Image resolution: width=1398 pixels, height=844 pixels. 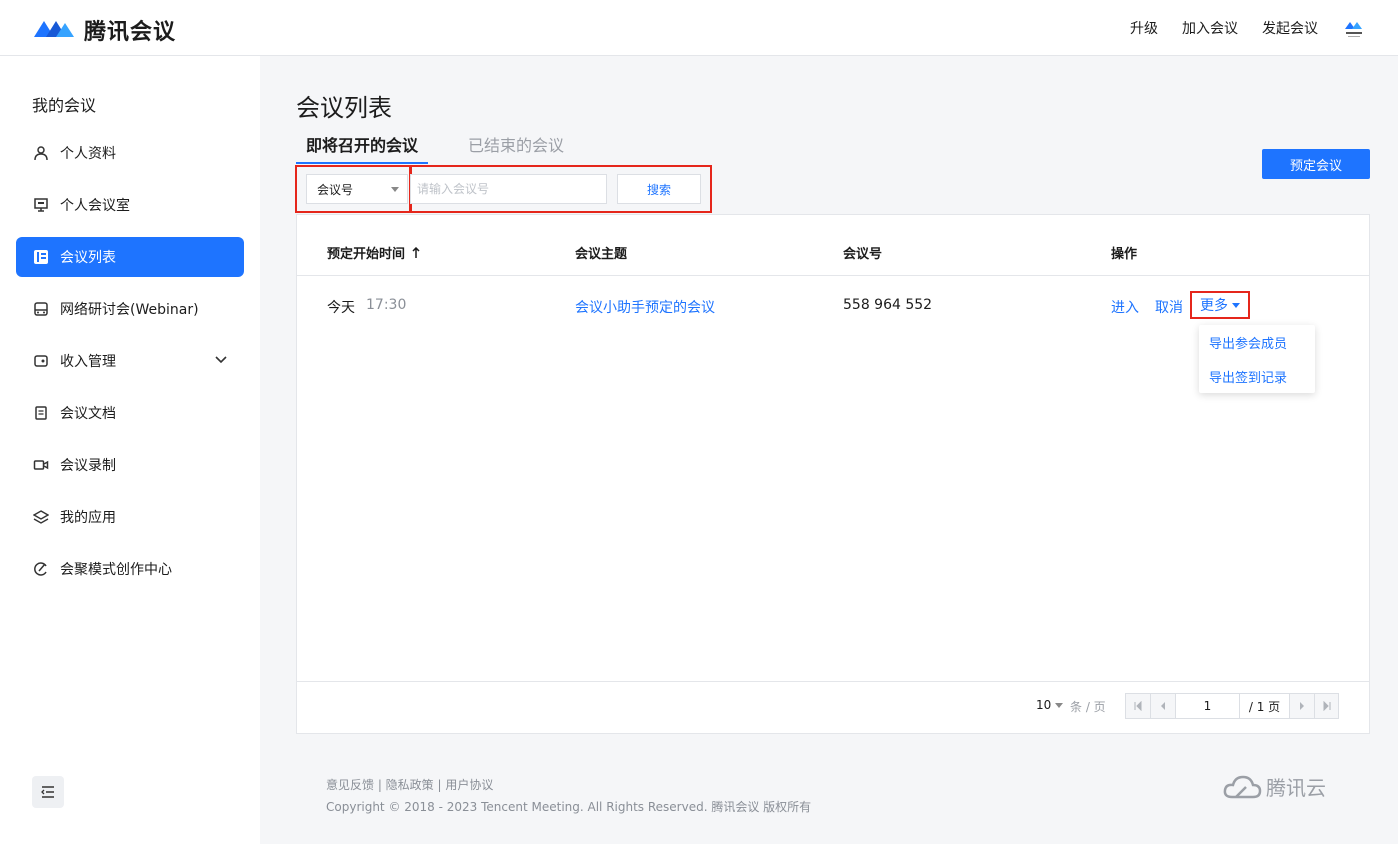 I want to click on total-pages-label: / 1 页, so click(x=1265, y=706).